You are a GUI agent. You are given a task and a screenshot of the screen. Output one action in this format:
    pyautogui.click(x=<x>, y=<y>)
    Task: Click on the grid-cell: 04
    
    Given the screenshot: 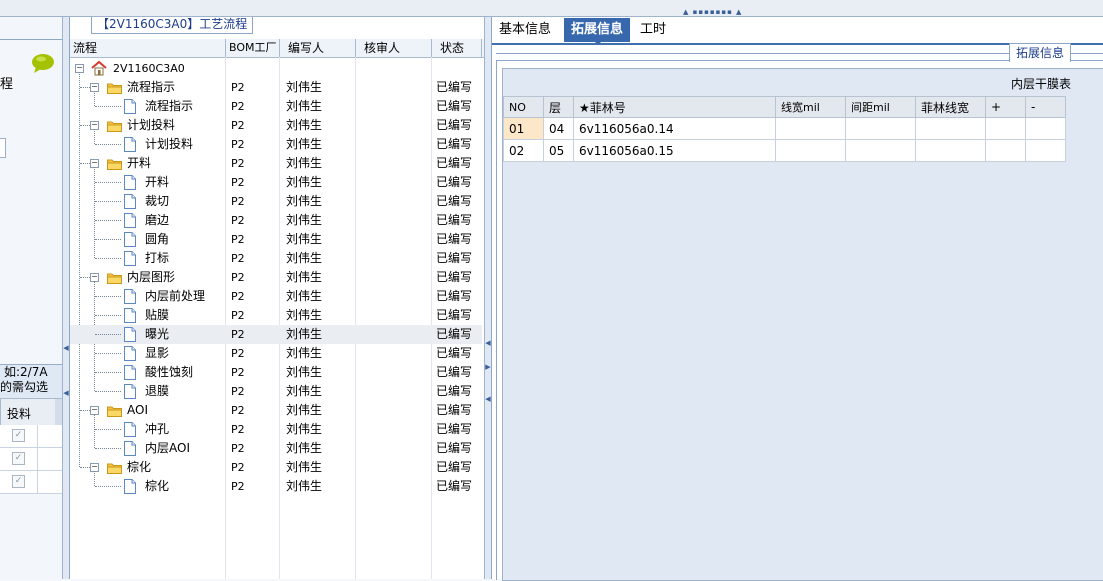 What is the action you would take?
    pyautogui.click(x=558, y=128)
    